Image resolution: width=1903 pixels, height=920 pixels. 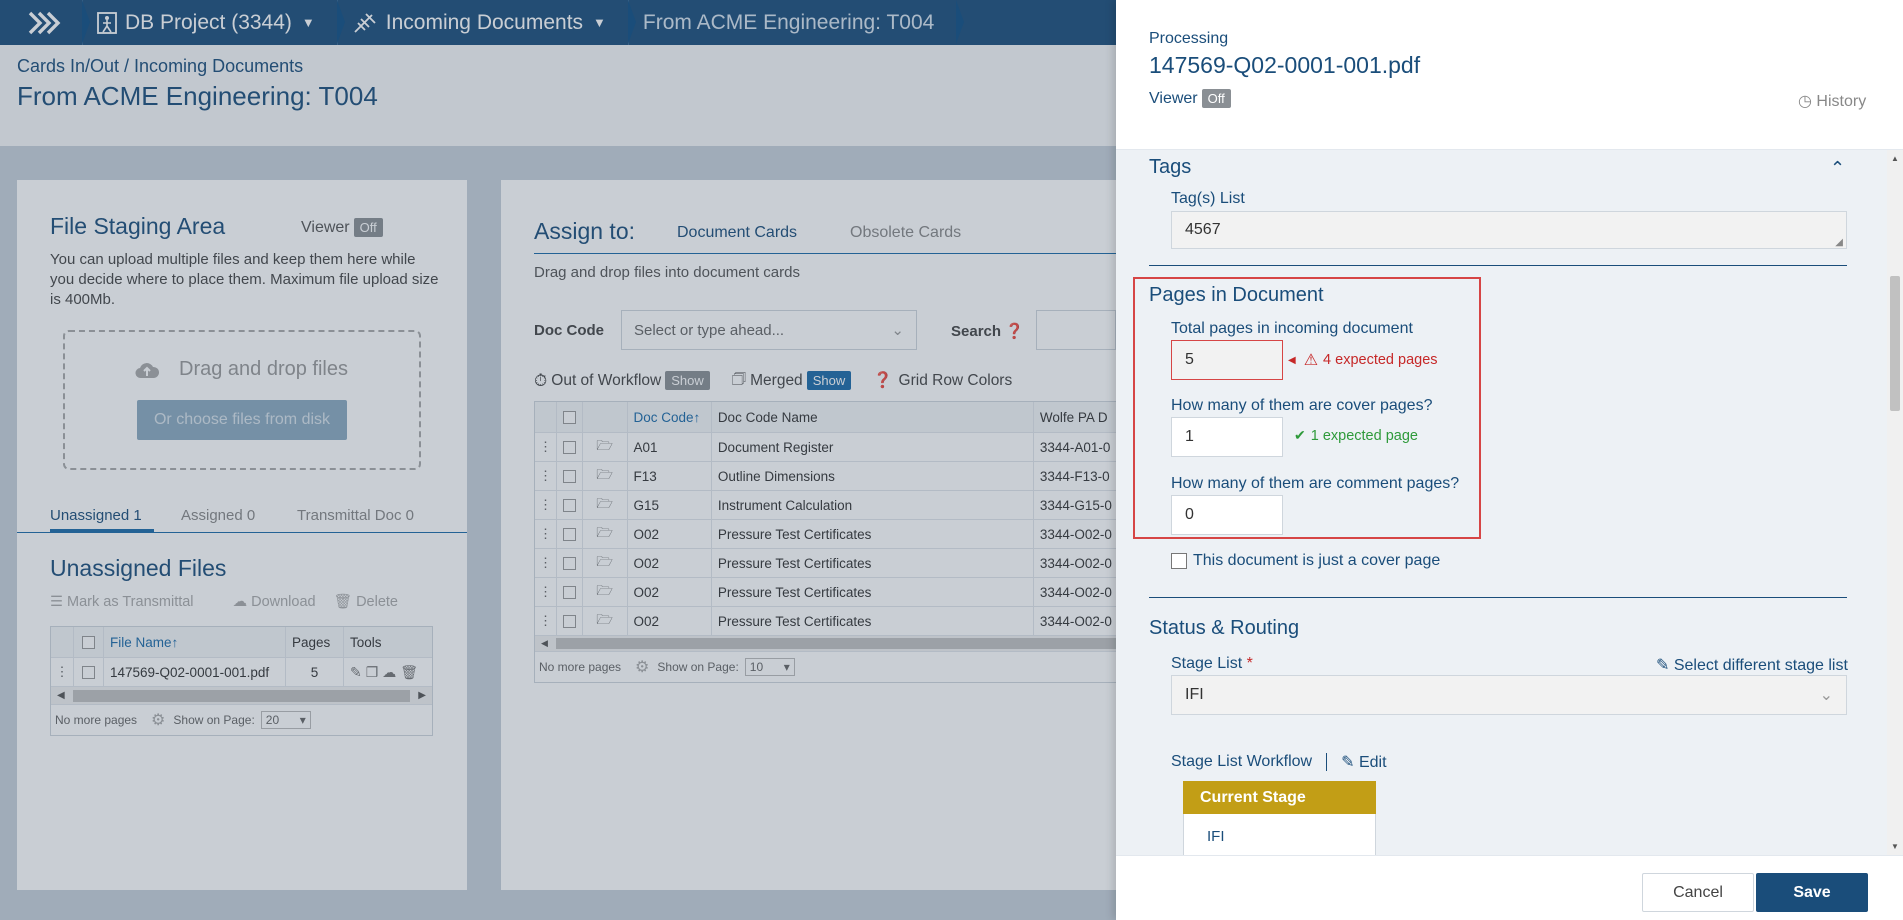 What do you see at coordinates (1242, 761) in the screenshot?
I see `workflow-label: Stage List Workflow` at bounding box center [1242, 761].